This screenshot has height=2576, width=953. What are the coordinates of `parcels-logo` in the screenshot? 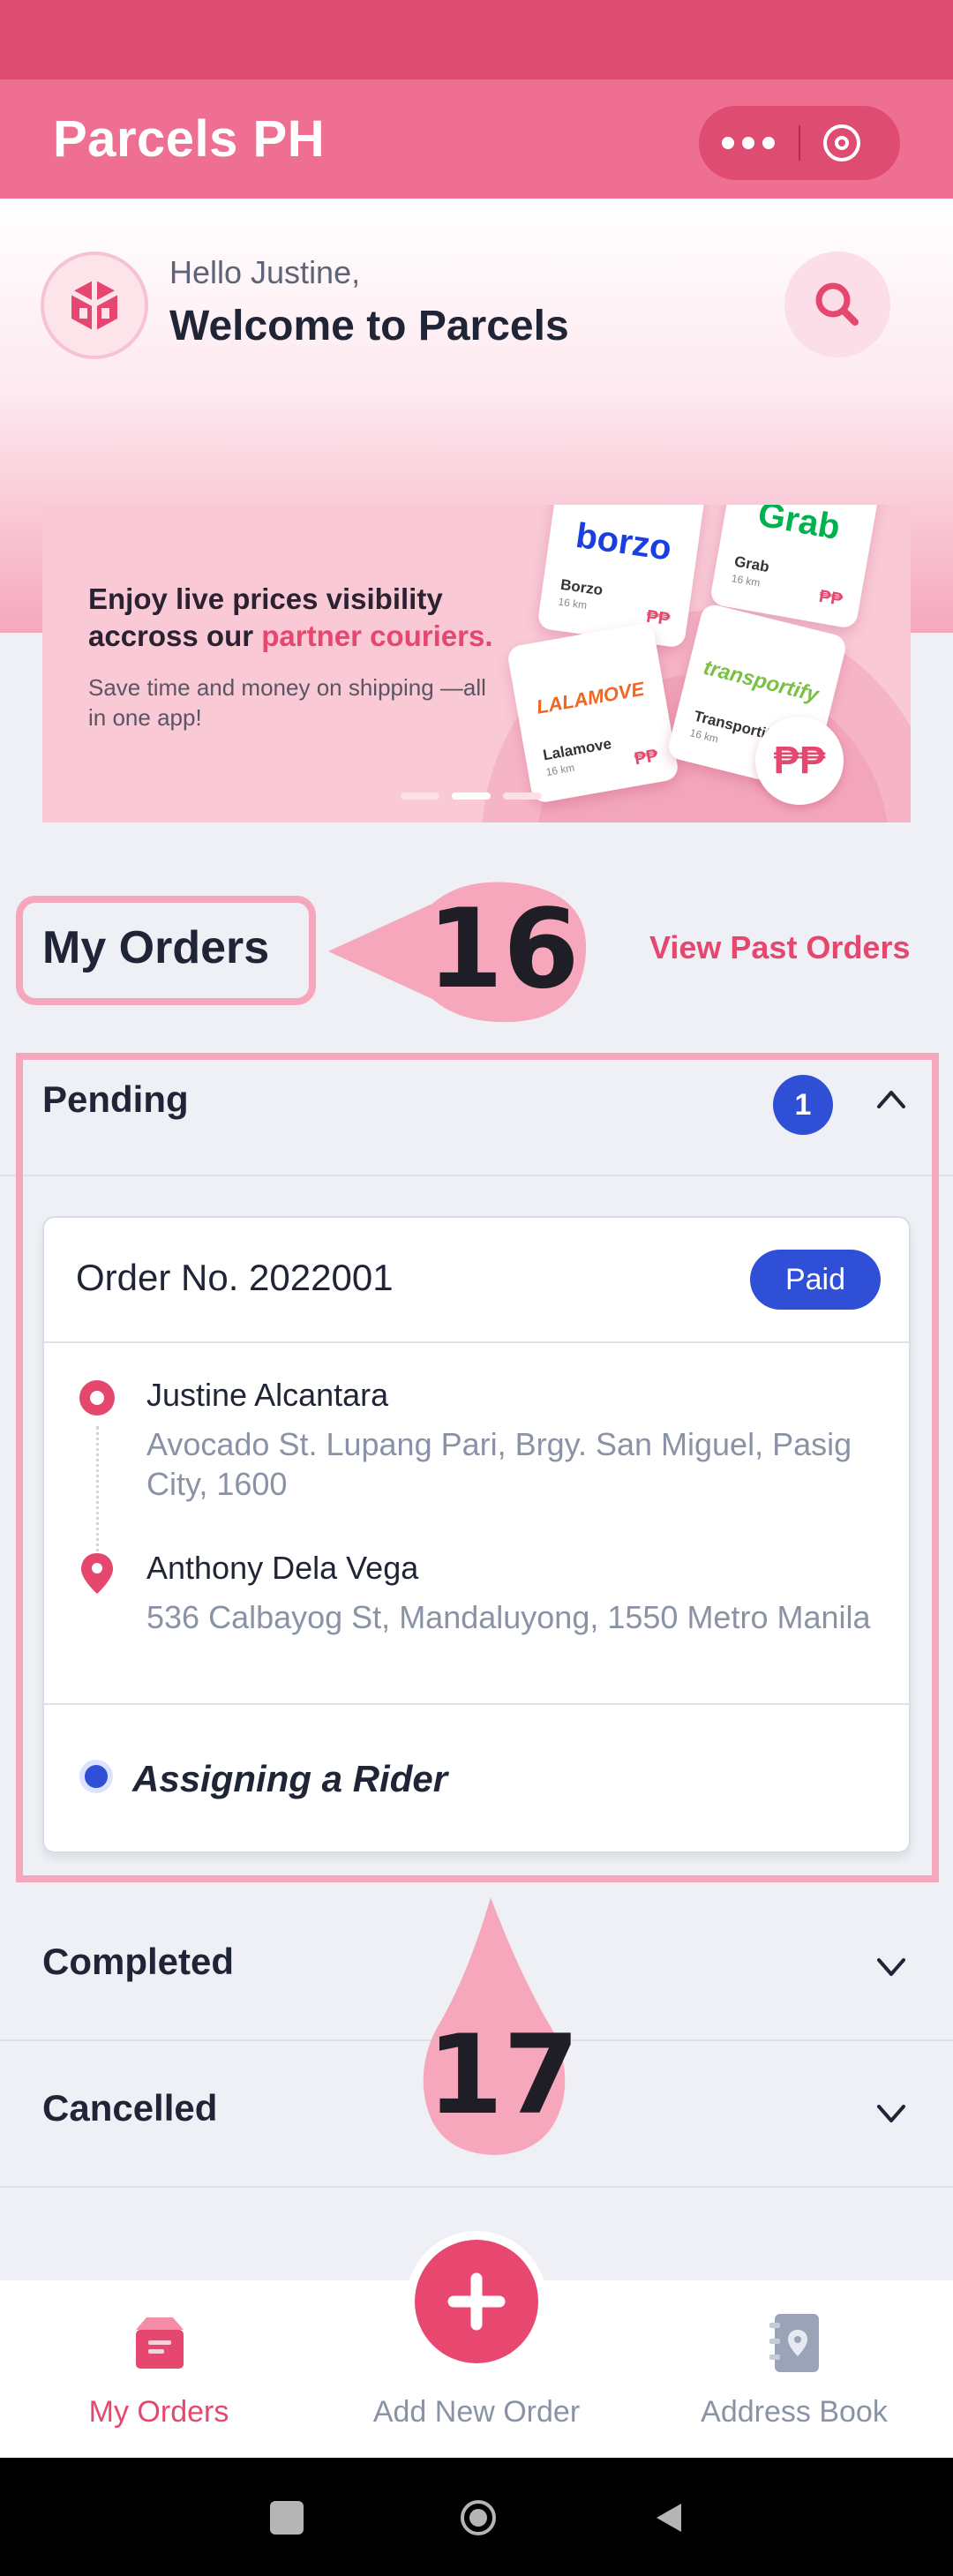 It's located at (95, 305).